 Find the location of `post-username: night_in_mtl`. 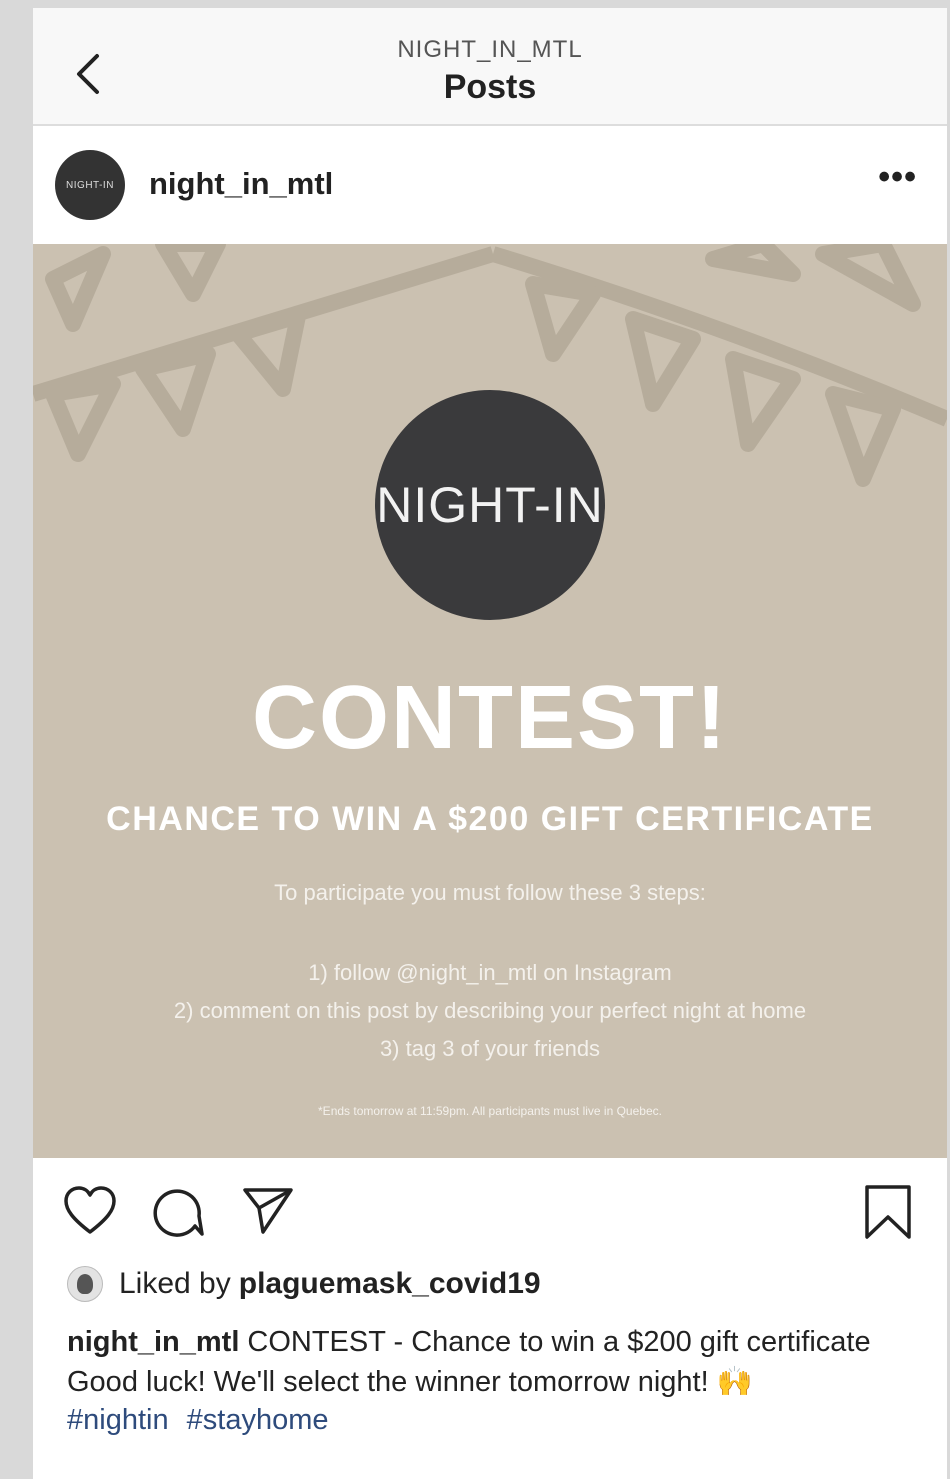

post-username: night_in_mtl is located at coordinates (241, 184).